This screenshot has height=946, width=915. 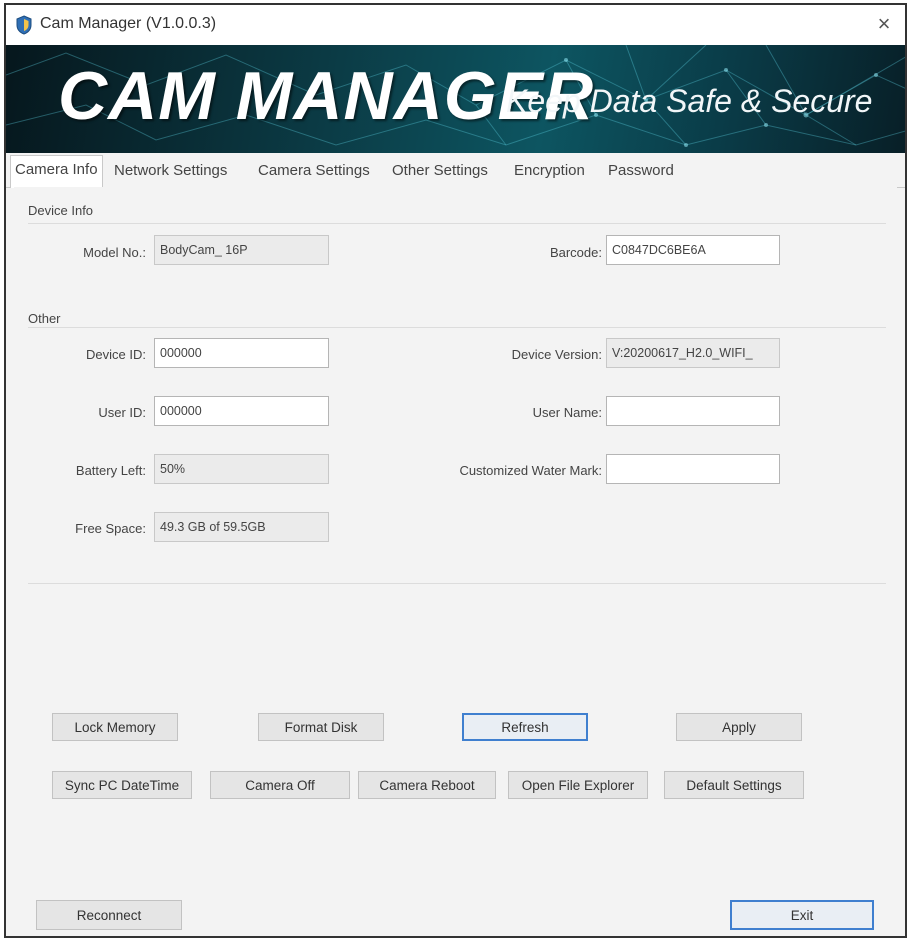 What do you see at coordinates (575, 252) in the screenshot?
I see `barcode-label: Barcode:` at bounding box center [575, 252].